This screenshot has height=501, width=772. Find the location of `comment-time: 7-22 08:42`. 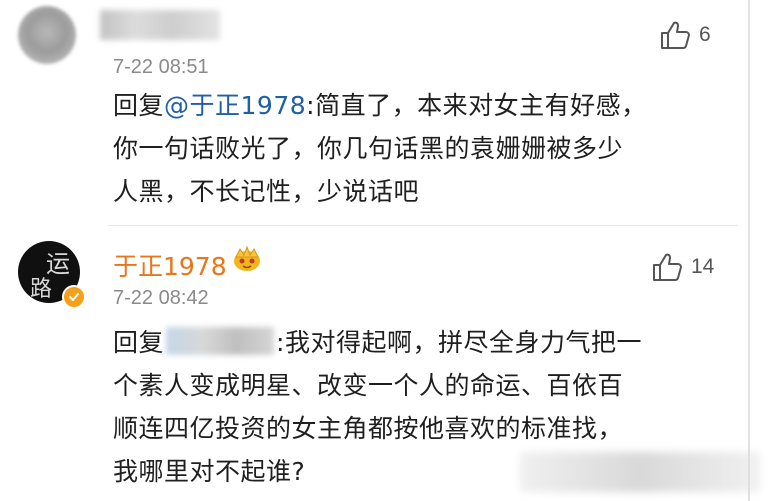

comment-time: 7-22 08:42 is located at coordinates (161, 298).